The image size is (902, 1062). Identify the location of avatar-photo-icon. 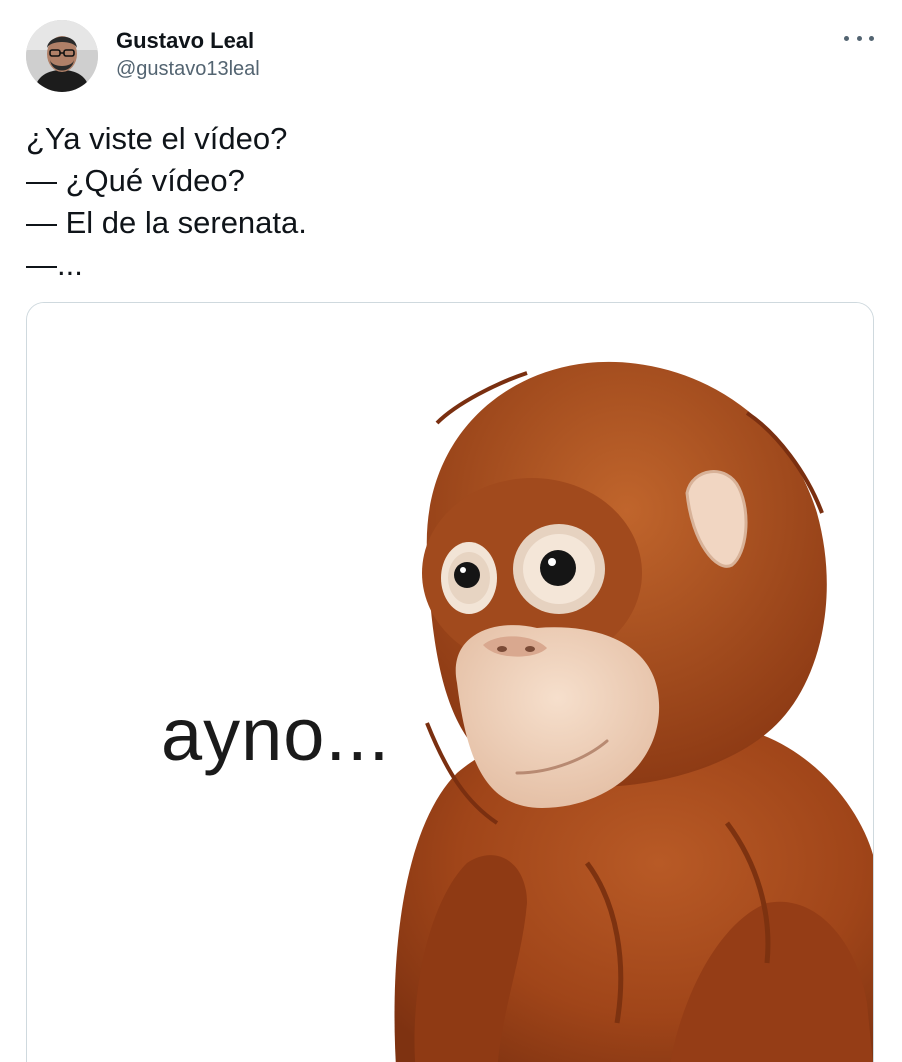
(62, 56).